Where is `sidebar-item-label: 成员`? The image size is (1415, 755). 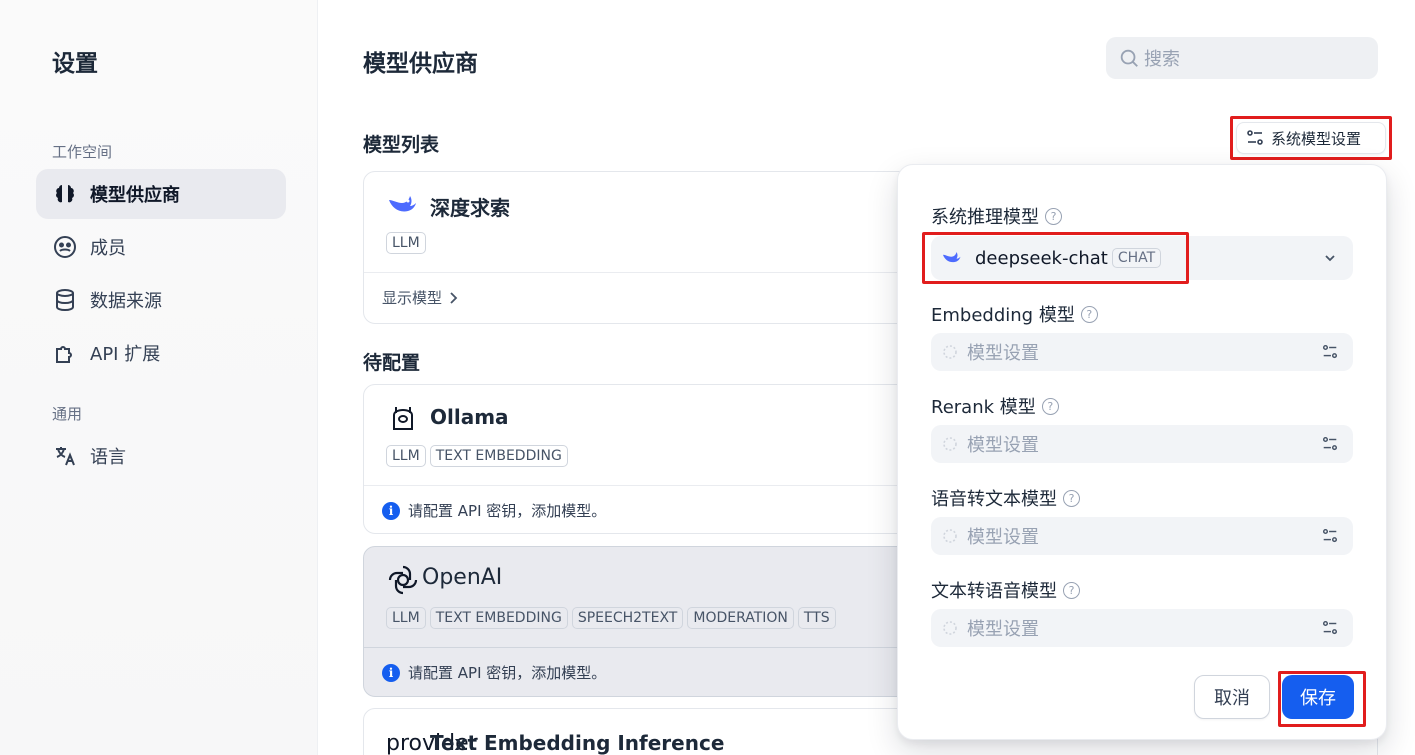 sidebar-item-label: 成员 is located at coordinates (108, 248).